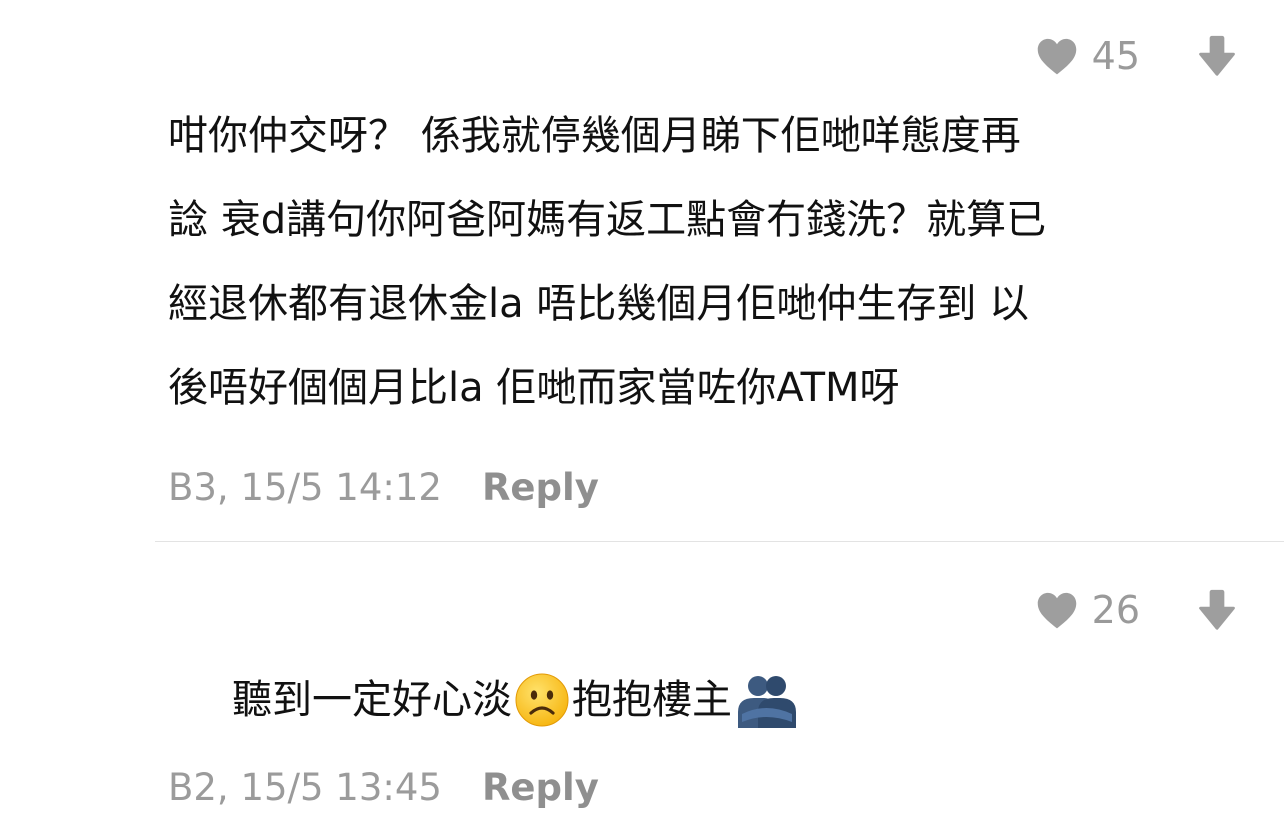 This screenshot has height=834, width=1284. I want to click on like-button: 26, so click(1088, 610).